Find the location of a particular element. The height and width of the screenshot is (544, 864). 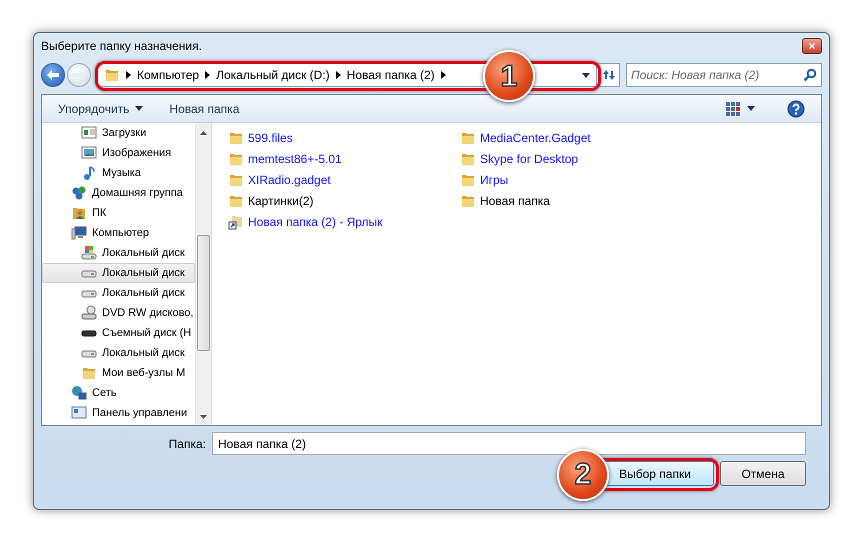

network-icon is located at coordinates (79, 393).